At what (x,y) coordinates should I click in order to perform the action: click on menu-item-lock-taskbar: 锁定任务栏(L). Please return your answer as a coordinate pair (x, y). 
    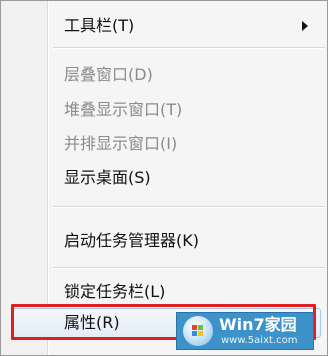
    Looking at the image, I should click on (164, 292).